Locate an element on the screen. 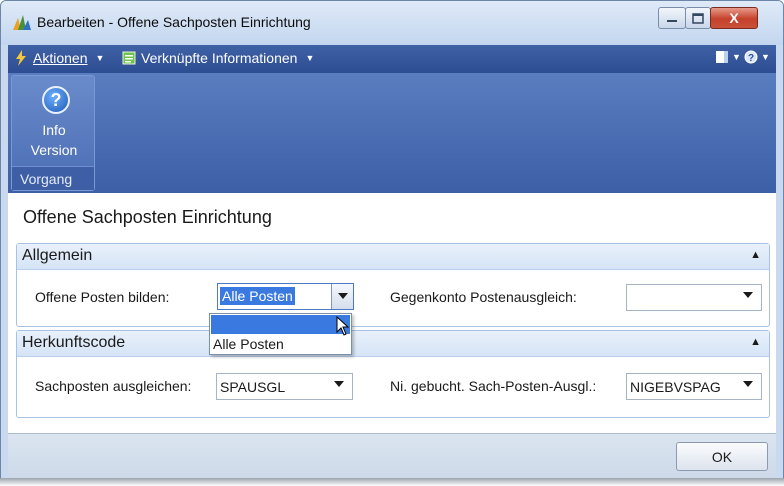 This screenshot has height=486, width=784. close-button: X is located at coordinates (734, 18).